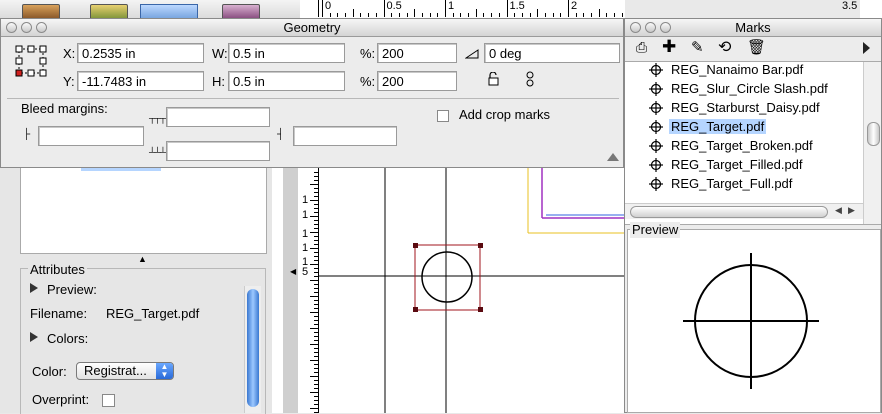 The width and height of the screenshot is (882, 414). Describe the element at coordinates (530, 79) in the screenshot. I see `link-icon` at that location.